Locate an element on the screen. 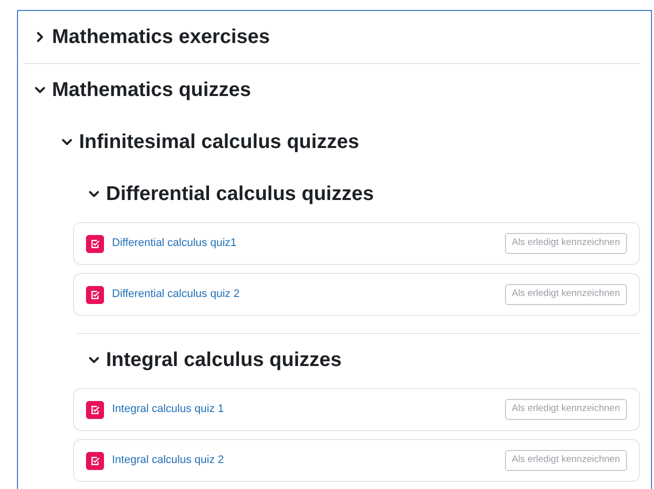 Image resolution: width=654 pixels, height=489 pixels. section-title: Integral calculus quizzes is located at coordinates (224, 360).